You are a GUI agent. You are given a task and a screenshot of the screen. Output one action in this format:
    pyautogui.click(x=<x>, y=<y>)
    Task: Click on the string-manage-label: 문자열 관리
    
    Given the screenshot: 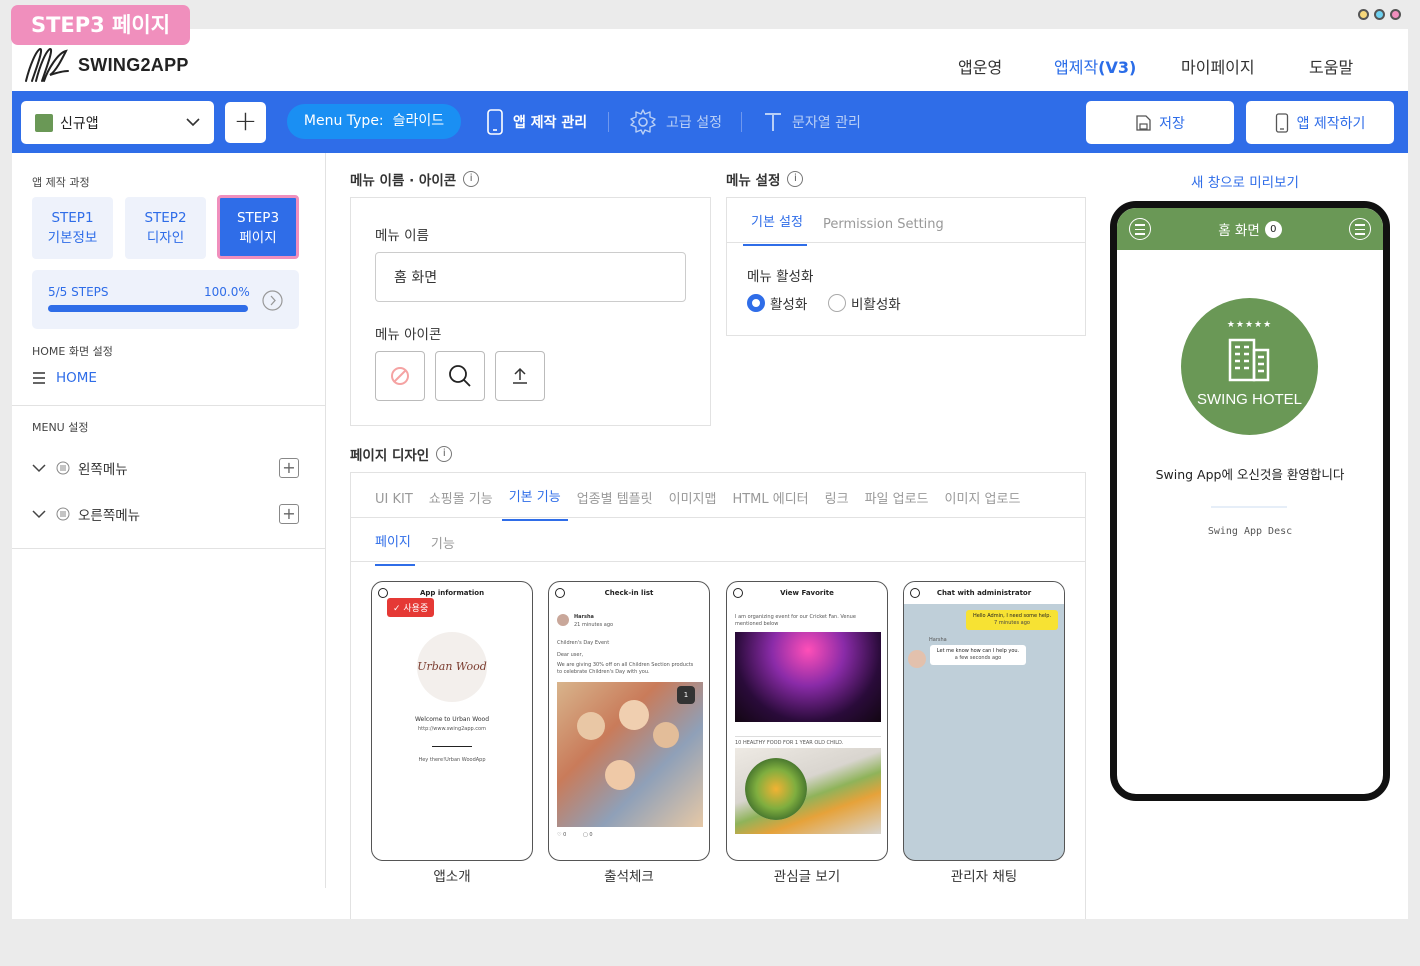 What is the action you would take?
    pyautogui.click(x=826, y=123)
    